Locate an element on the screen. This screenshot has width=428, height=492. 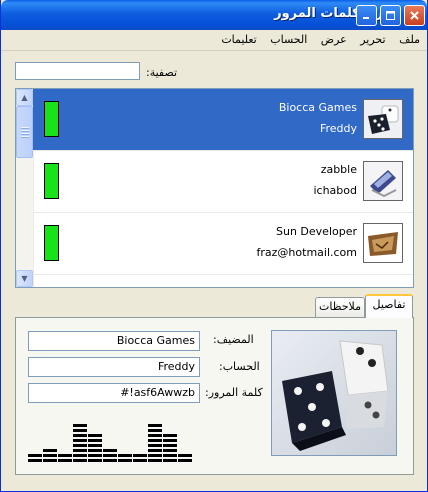
entry-host: zabble is located at coordinates (338, 169).